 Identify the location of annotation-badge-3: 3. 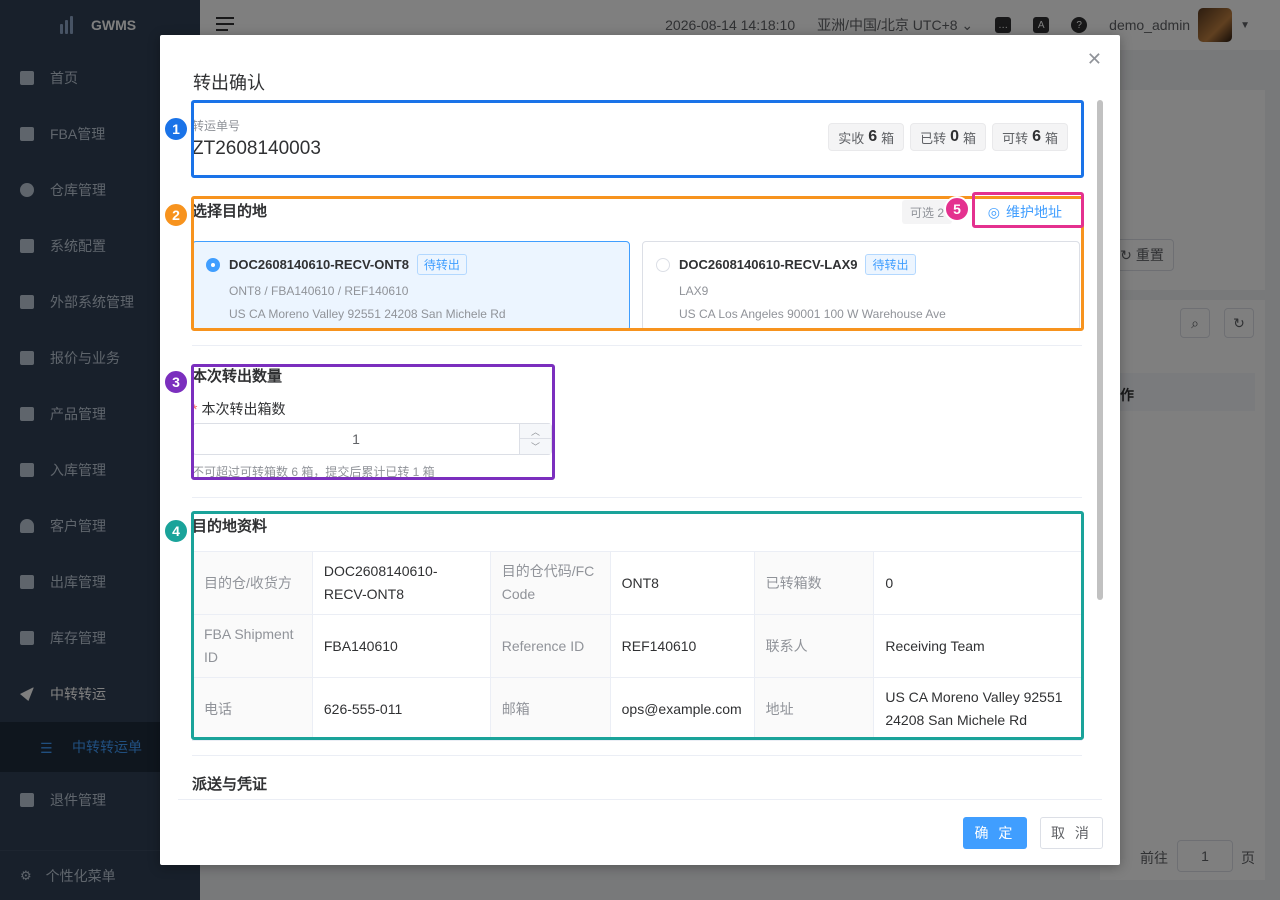
(176, 382).